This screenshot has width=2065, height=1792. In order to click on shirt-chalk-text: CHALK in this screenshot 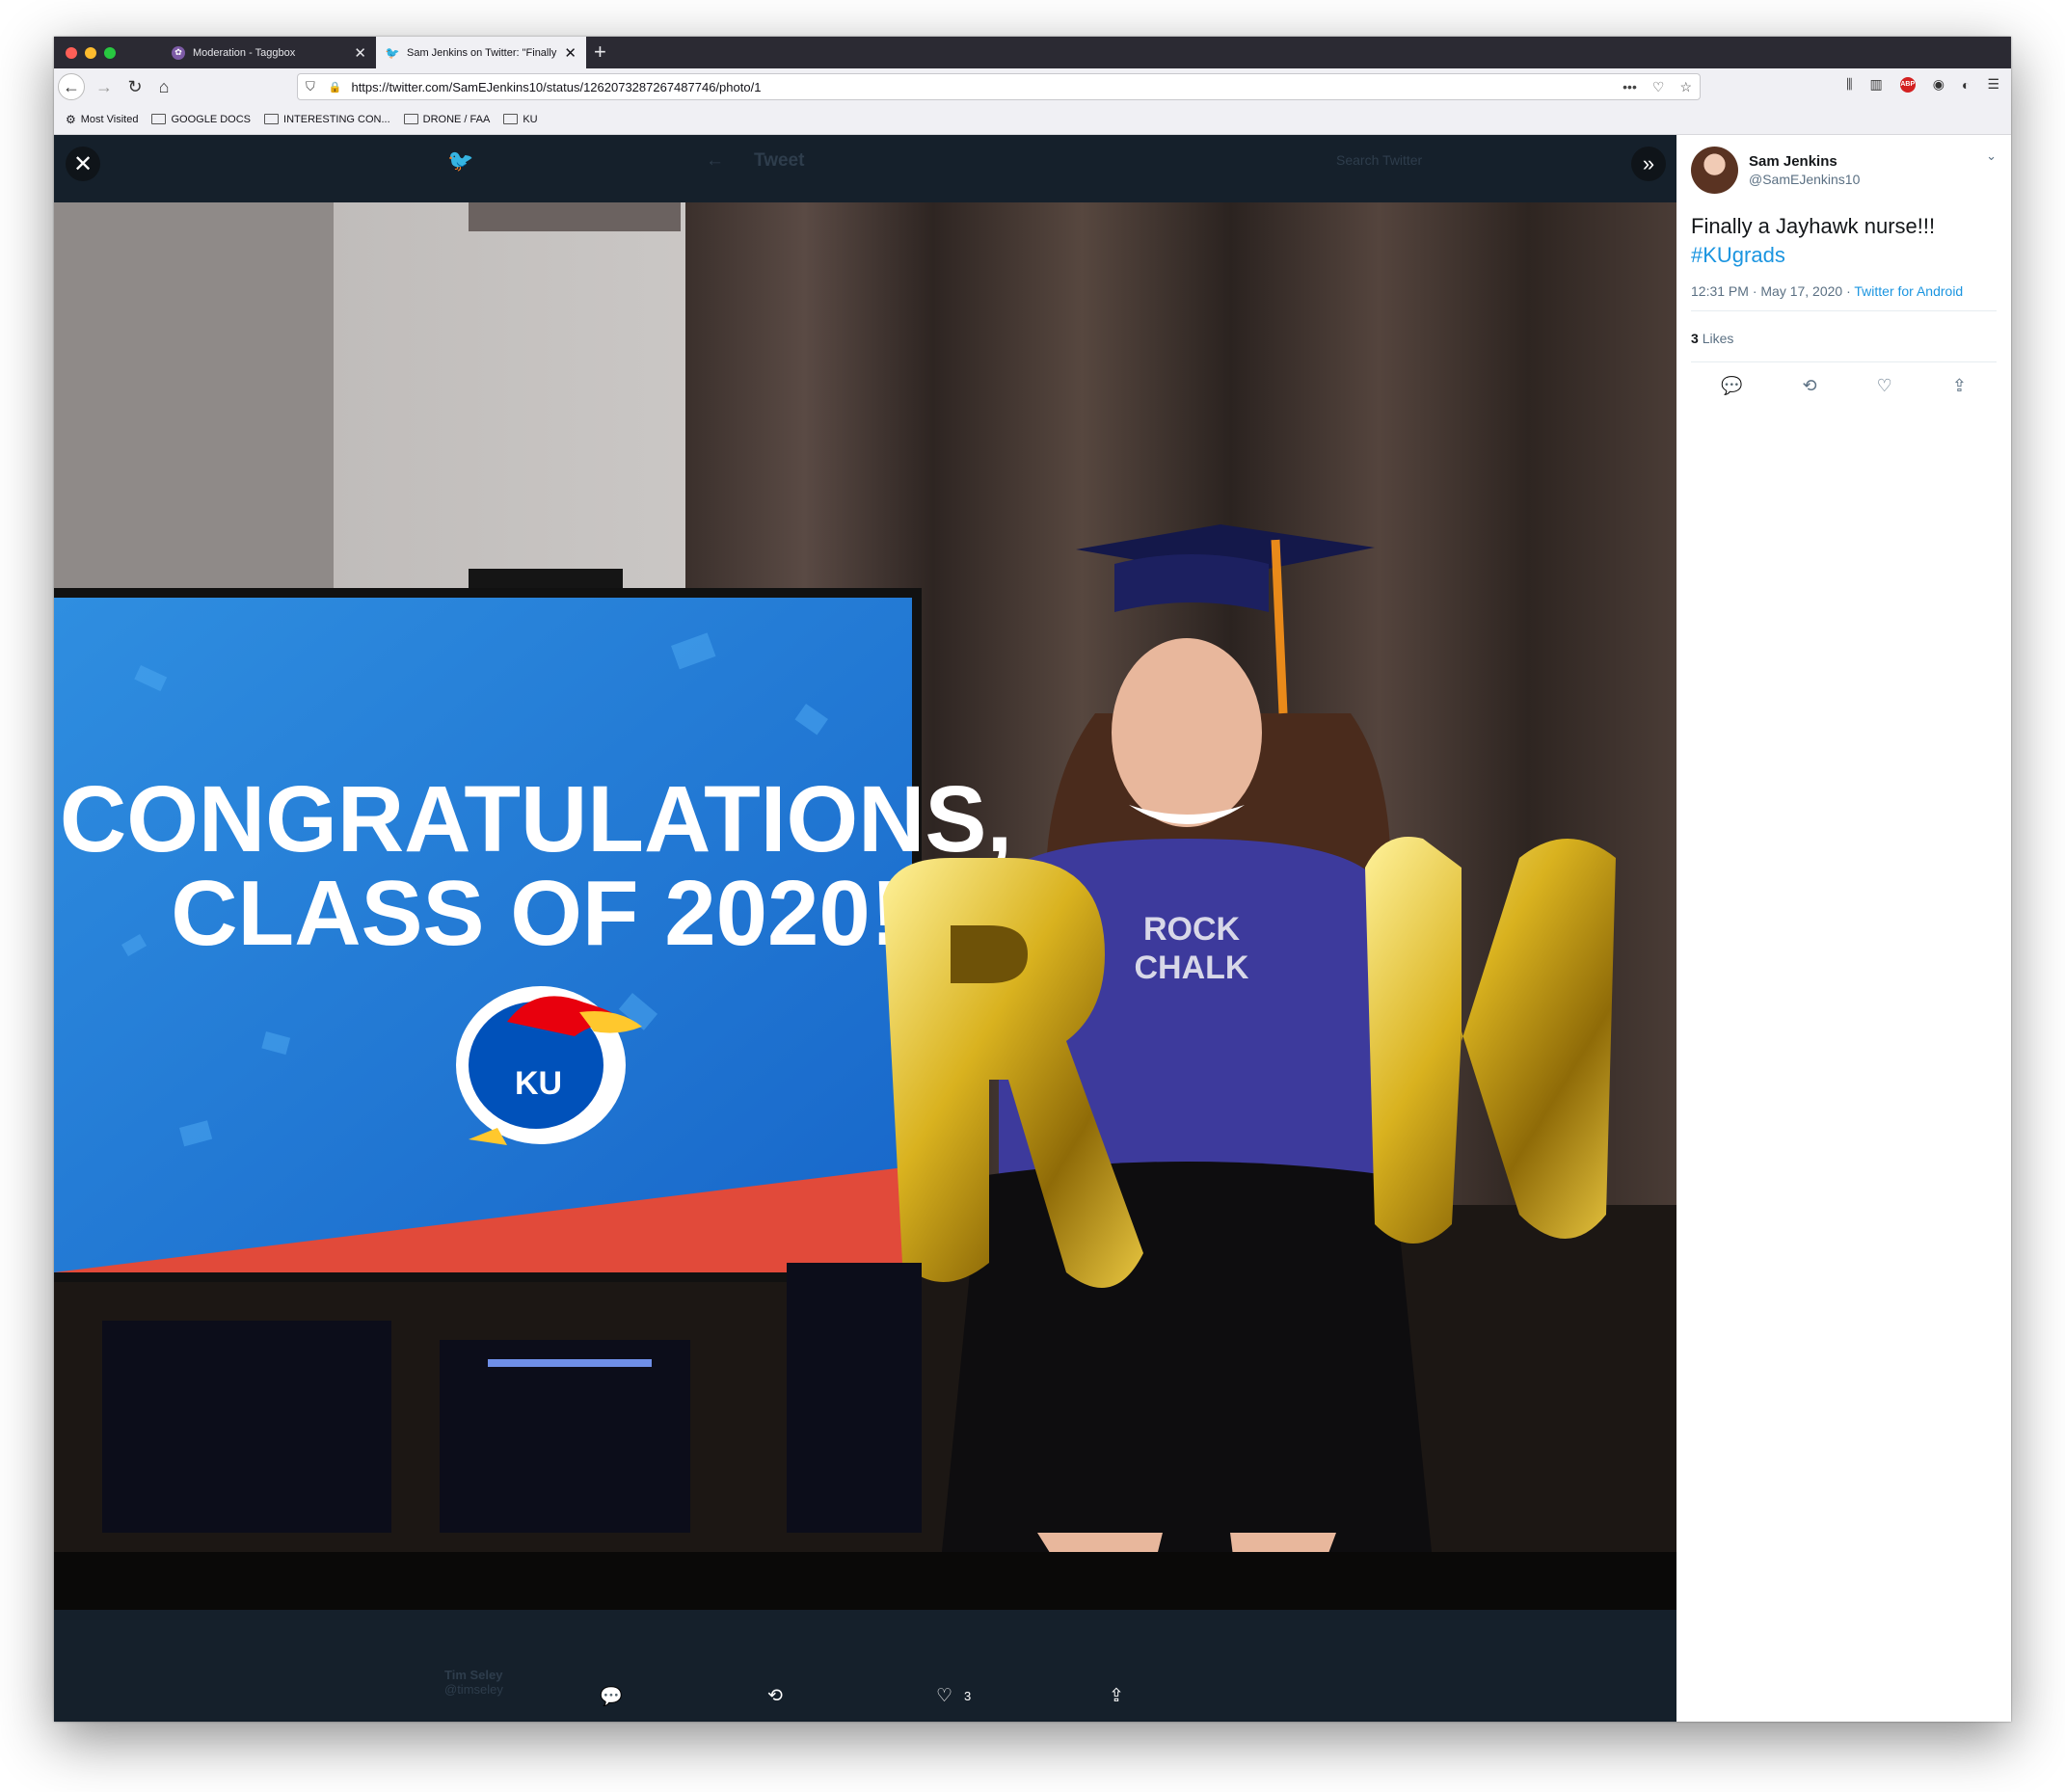, I will do `click(1192, 967)`.